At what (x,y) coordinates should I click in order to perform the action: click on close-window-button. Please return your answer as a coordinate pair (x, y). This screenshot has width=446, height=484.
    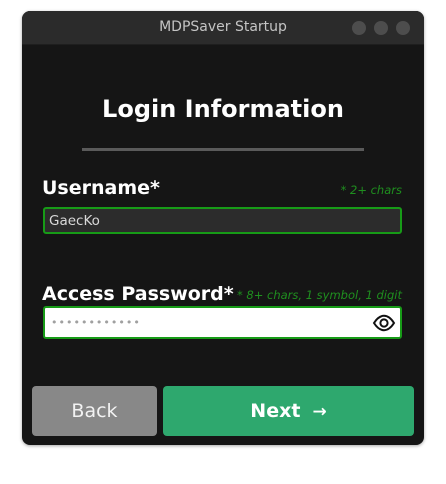
    Looking at the image, I should click on (403, 28).